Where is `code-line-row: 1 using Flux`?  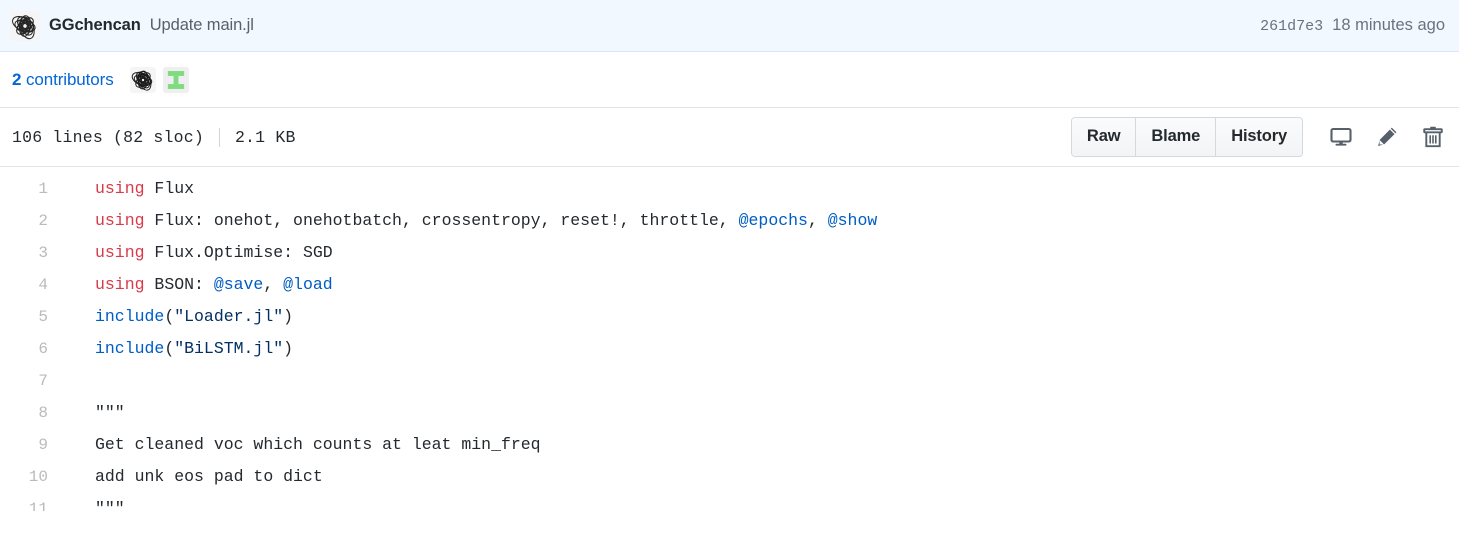 code-line-row: 1 using Flux is located at coordinates (729, 189).